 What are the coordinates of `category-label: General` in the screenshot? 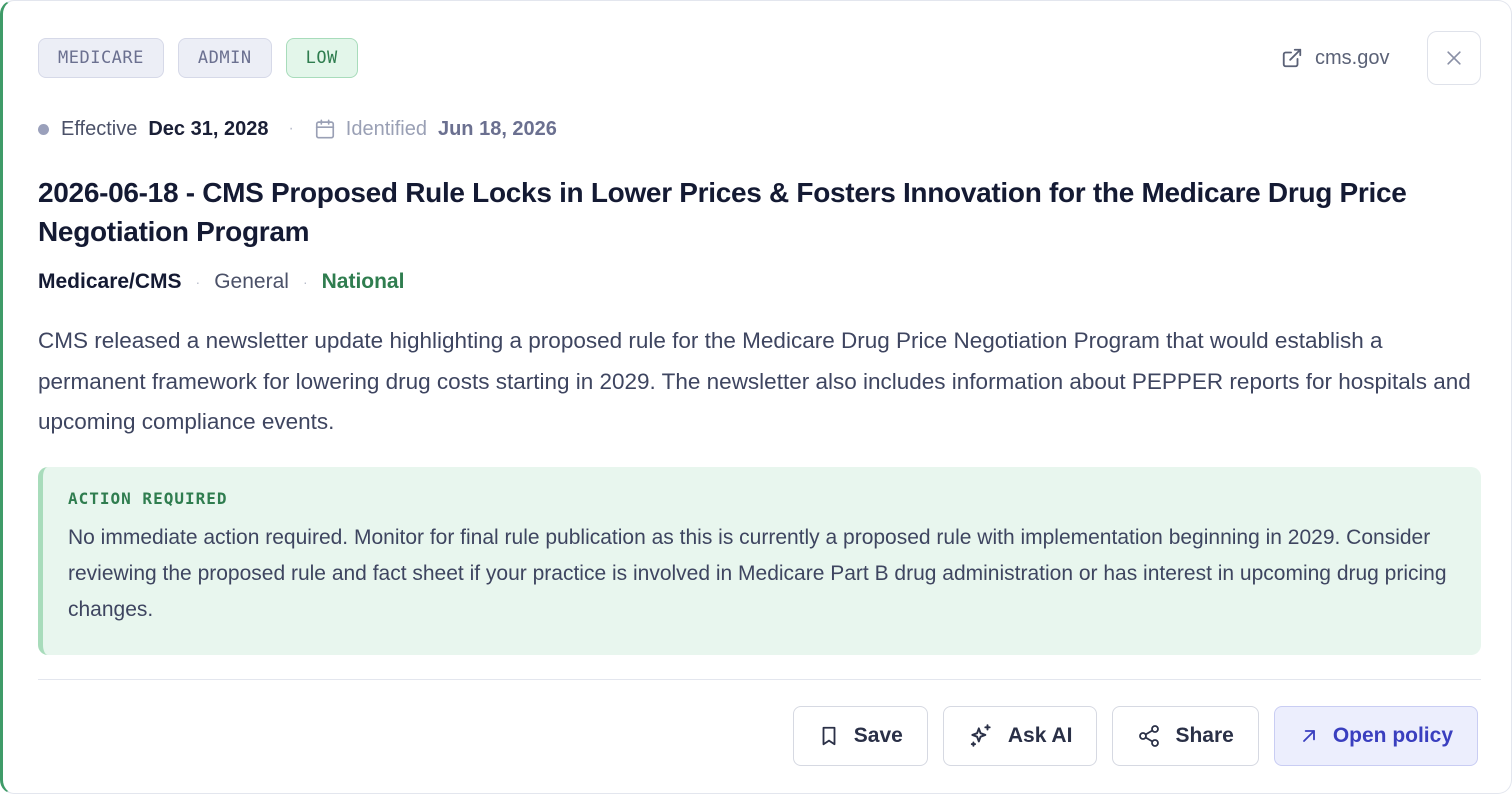 It's located at (251, 281).